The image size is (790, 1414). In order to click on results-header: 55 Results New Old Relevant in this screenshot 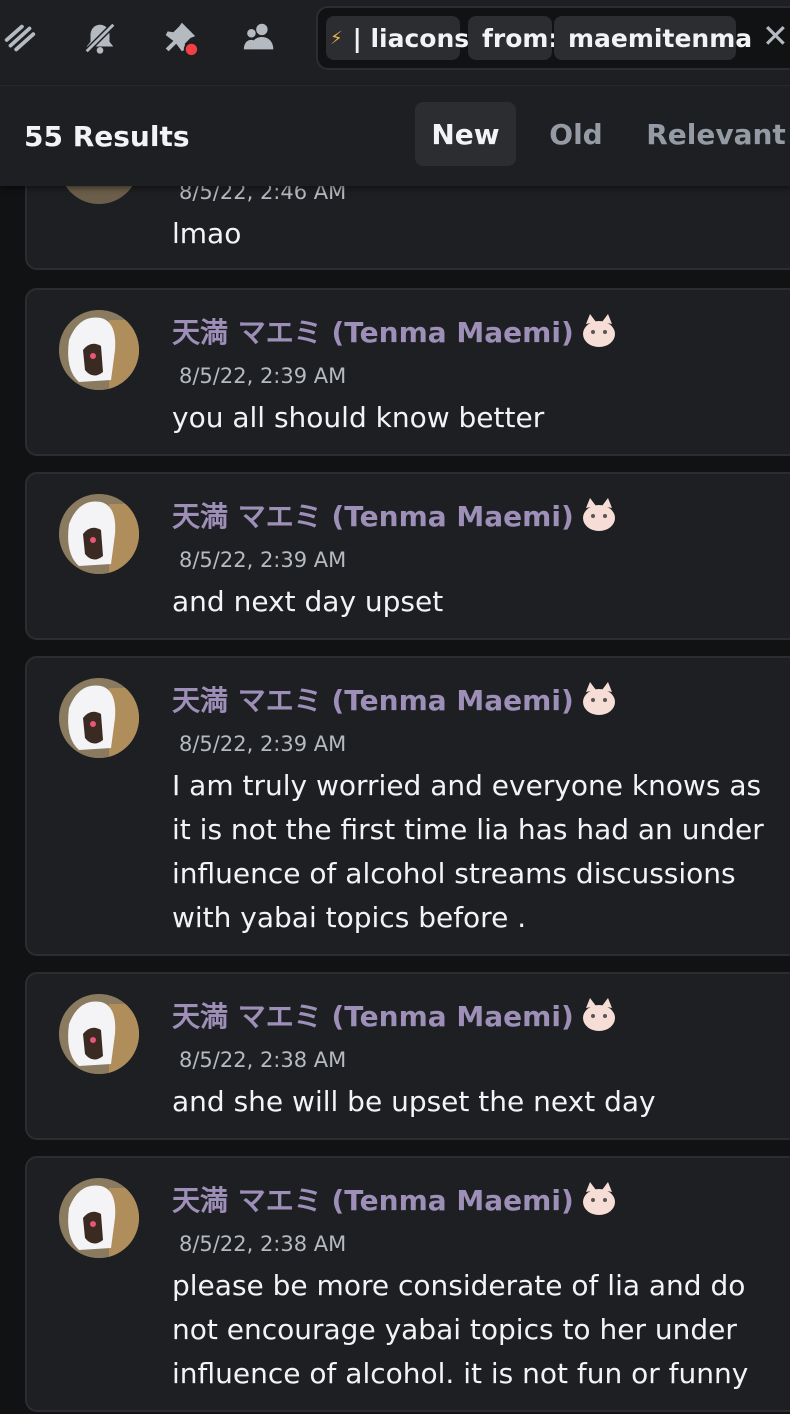, I will do `click(395, 136)`.